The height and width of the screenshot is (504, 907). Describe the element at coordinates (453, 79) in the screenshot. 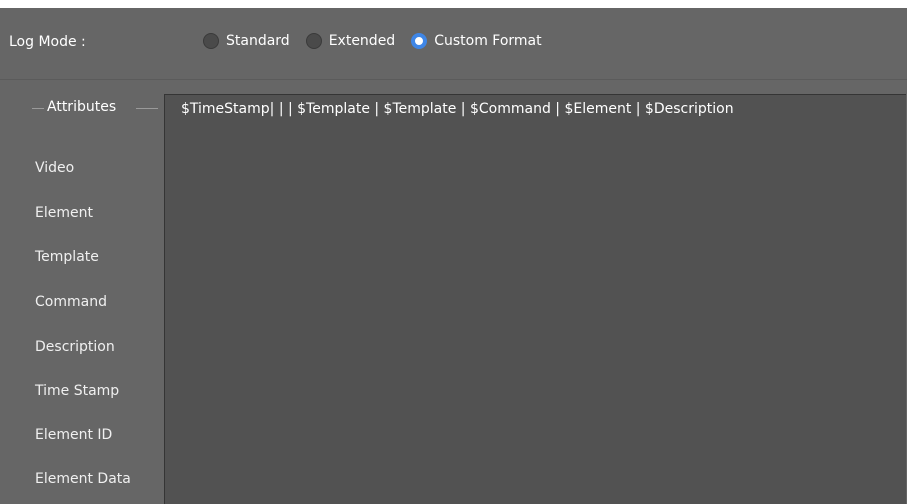

I see `separator-line` at that location.